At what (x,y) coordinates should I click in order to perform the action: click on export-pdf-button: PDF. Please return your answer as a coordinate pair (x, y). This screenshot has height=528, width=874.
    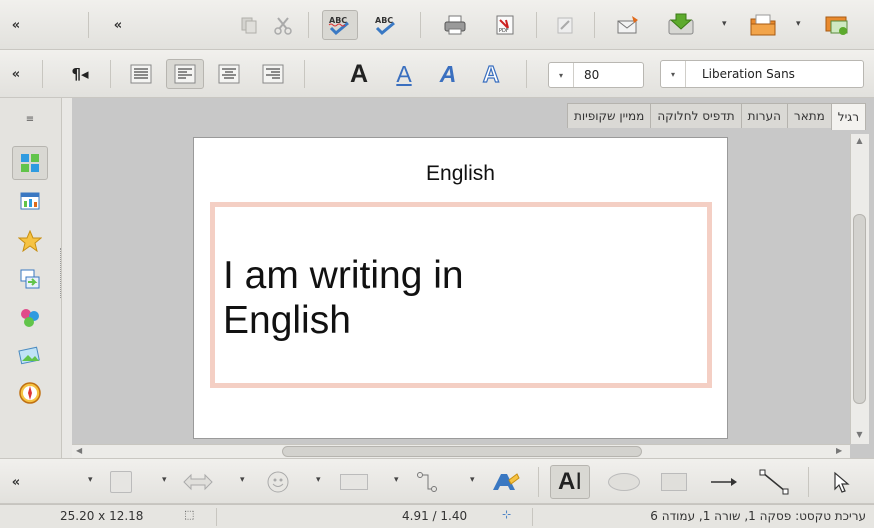
    Looking at the image, I should click on (505, 25).